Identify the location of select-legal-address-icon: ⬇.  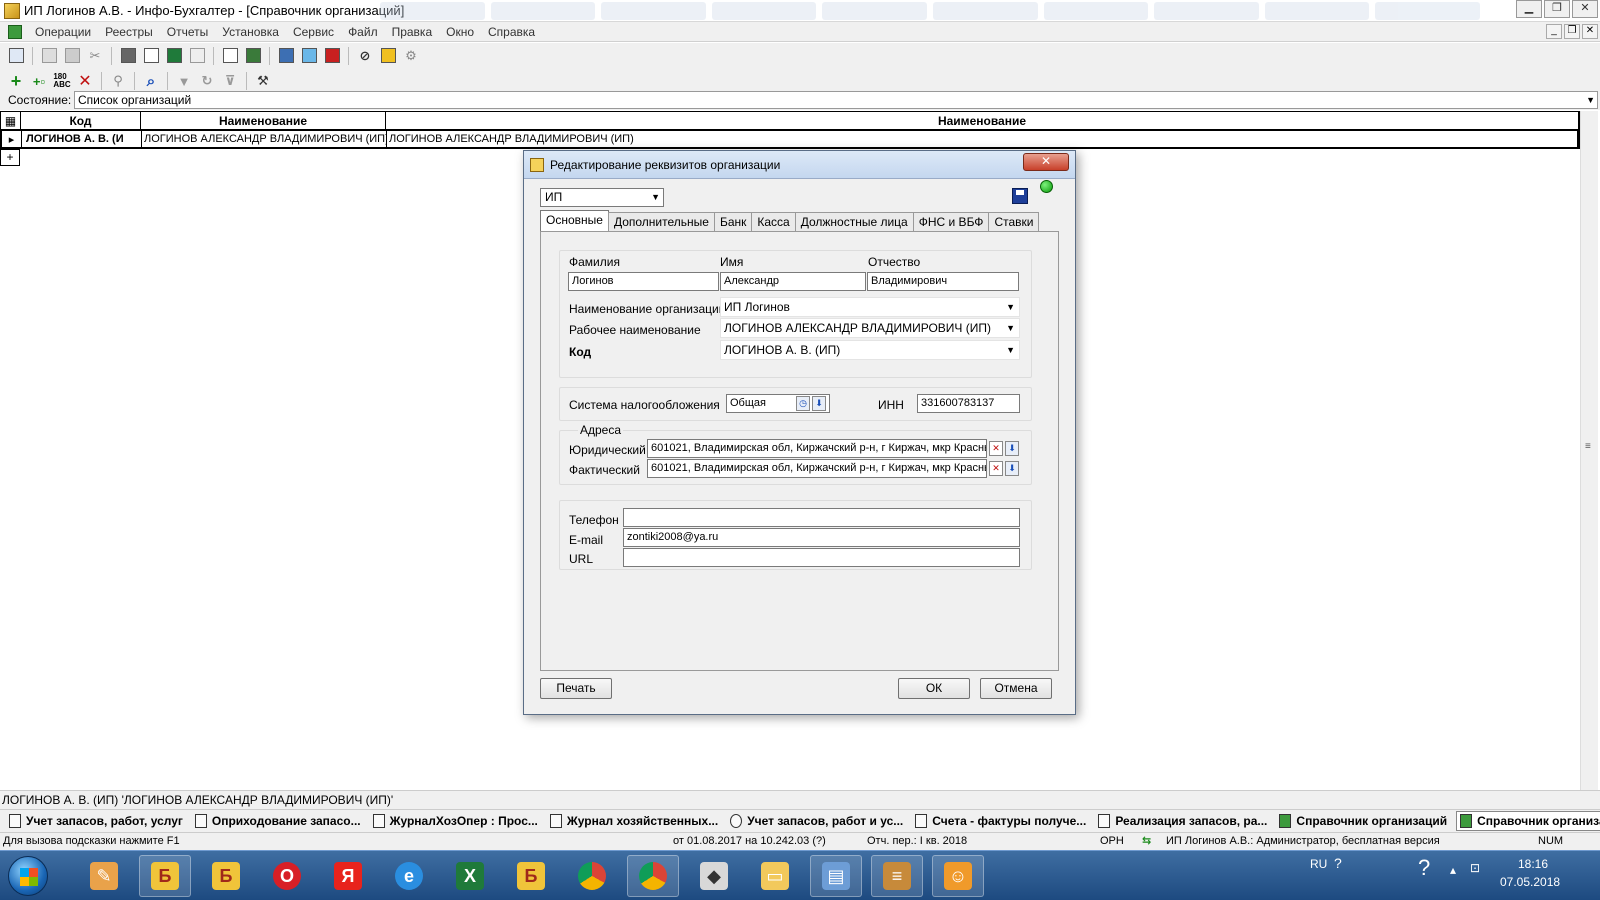
(1012, 448).